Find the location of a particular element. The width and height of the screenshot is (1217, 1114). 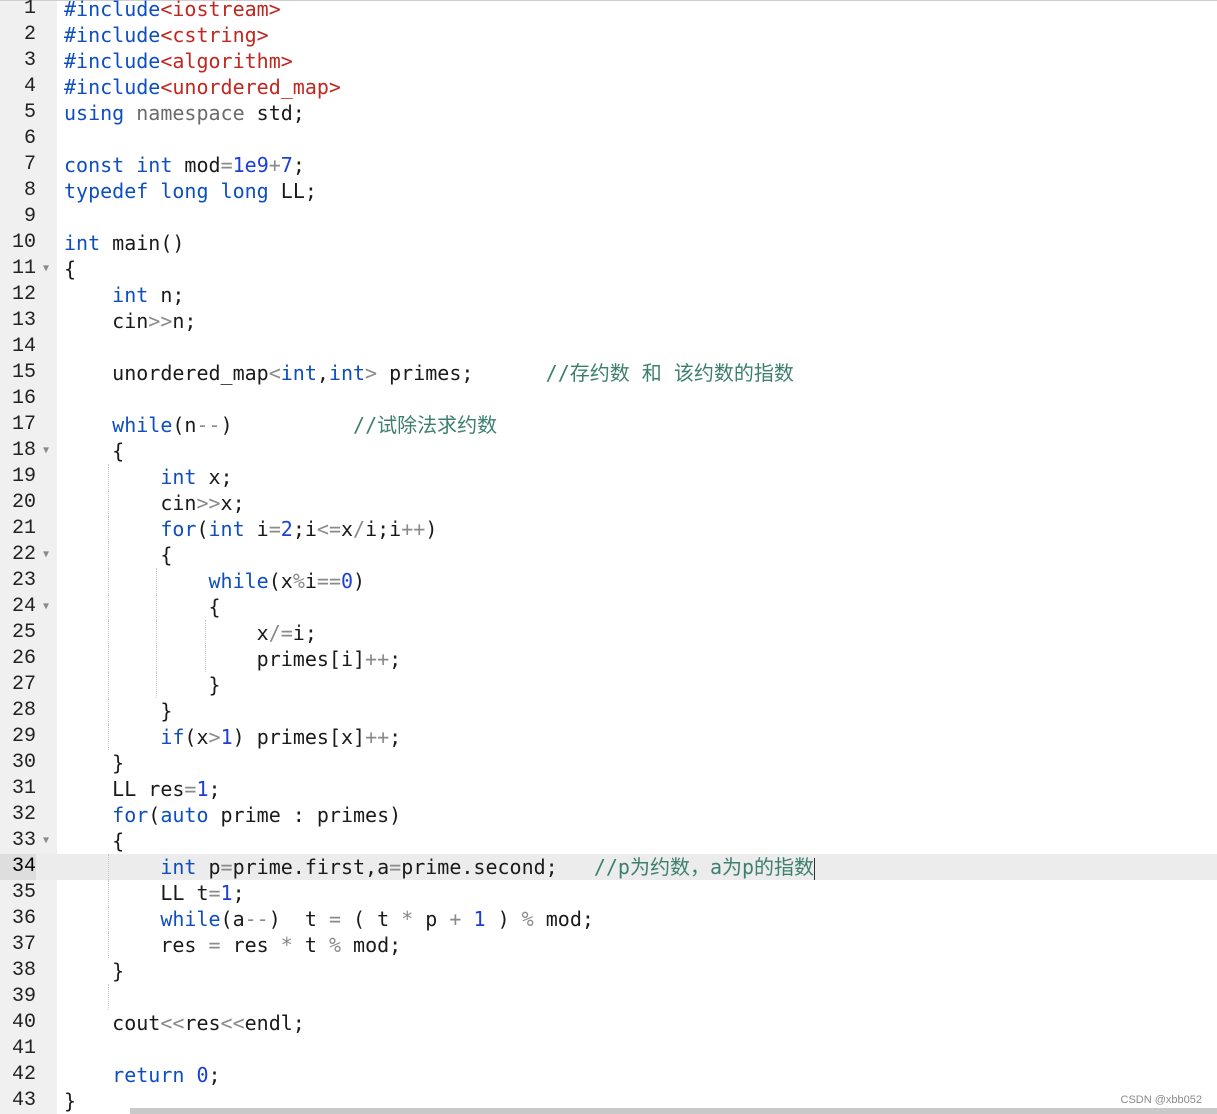

code-token: i;i is located at coordinates (383, 529).